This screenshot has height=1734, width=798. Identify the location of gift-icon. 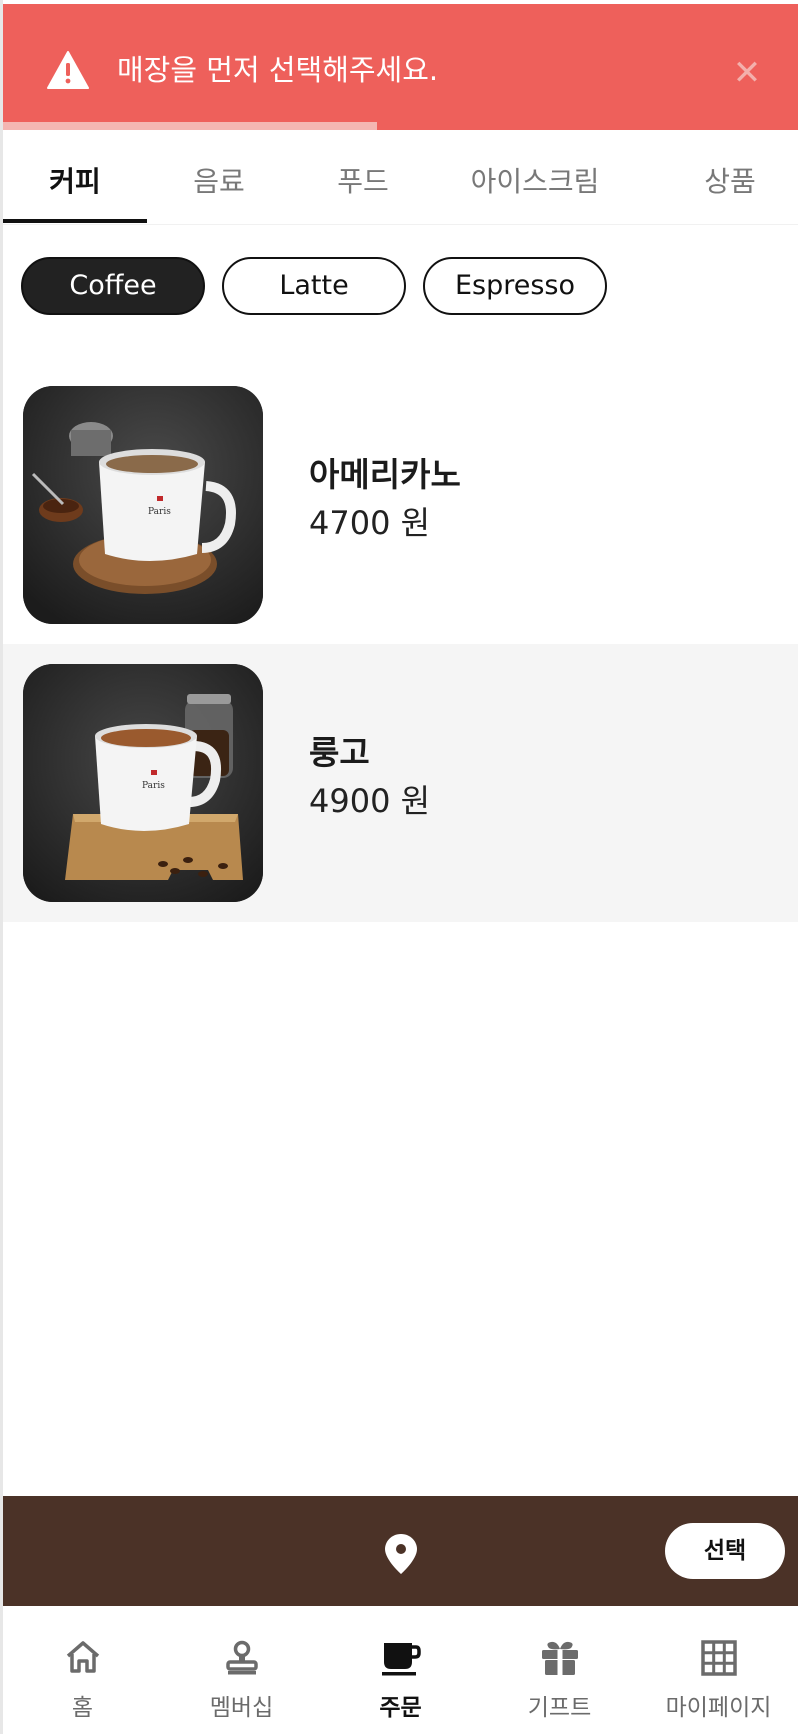
(559, 1658).